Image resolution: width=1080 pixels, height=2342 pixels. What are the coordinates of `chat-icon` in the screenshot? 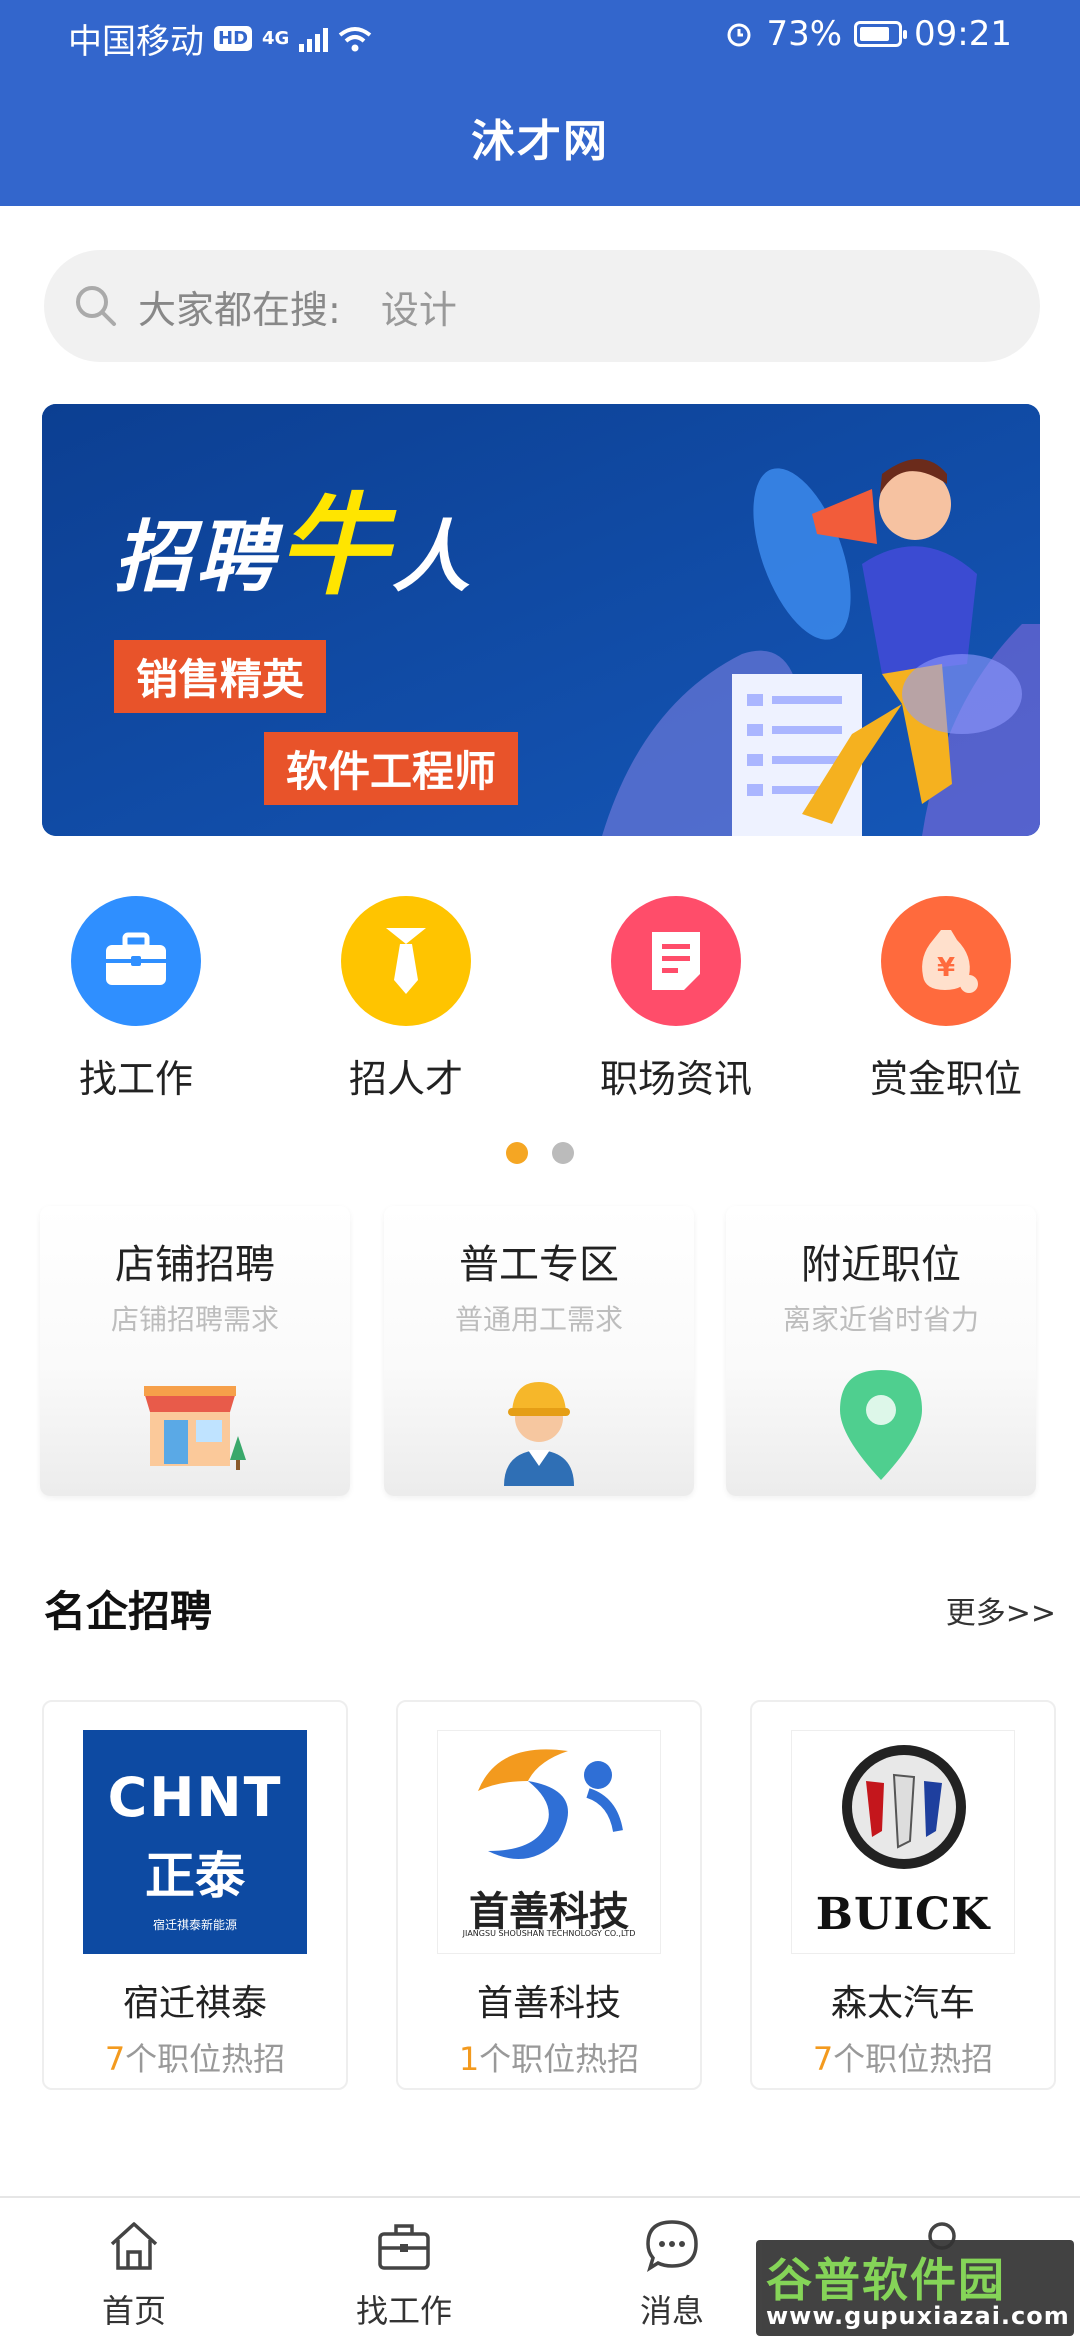 It's located at (672, 2246).